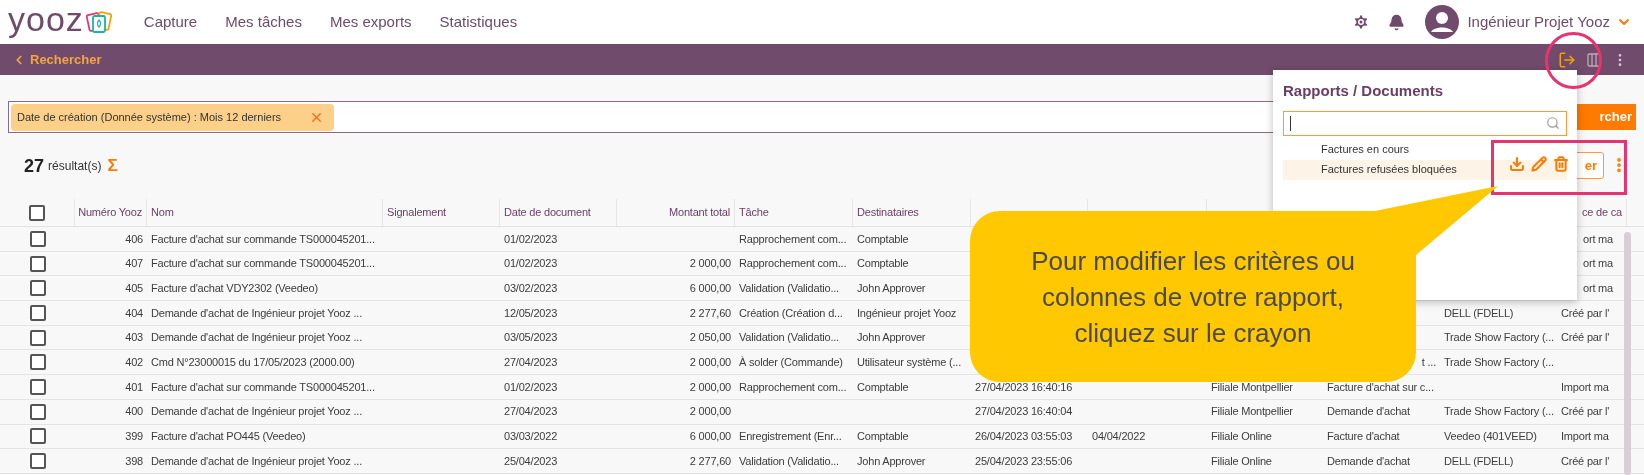  What do you see at coordinates (710, 338) in the screenshot?
I see `table-cell-text: 2 050,00` at bounding box center [710, 338].